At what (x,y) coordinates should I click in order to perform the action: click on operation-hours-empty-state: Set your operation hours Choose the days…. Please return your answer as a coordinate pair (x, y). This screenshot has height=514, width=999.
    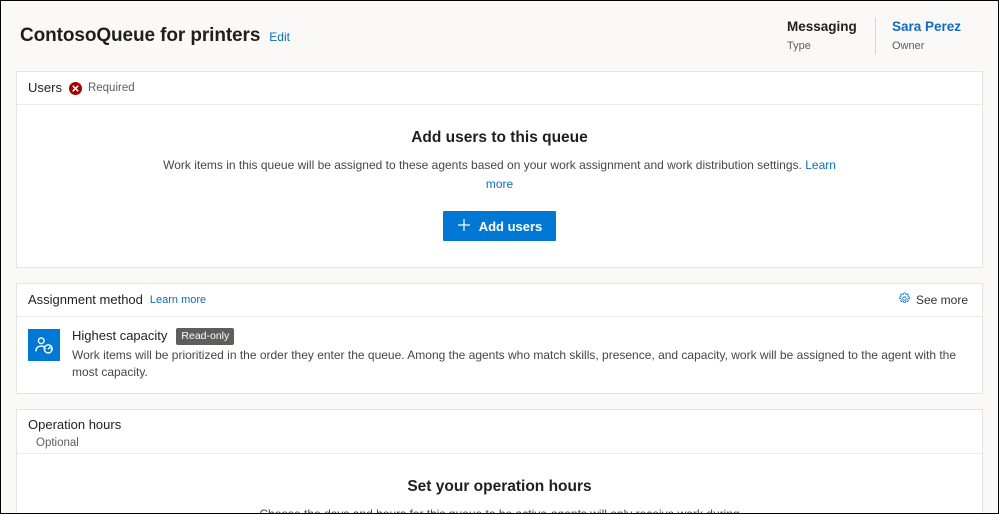
    Looking at the image, I should click on (499, 484).